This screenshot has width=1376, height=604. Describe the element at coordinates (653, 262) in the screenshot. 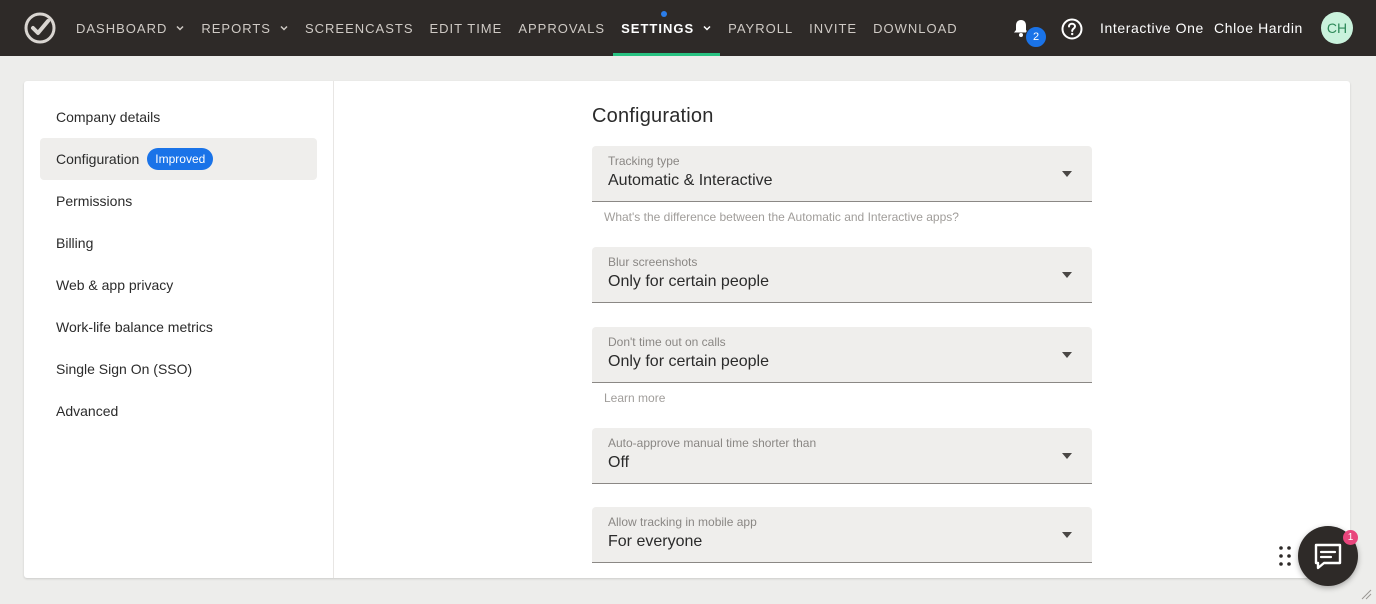

I see `field-label: Blur screenshots` at that location.